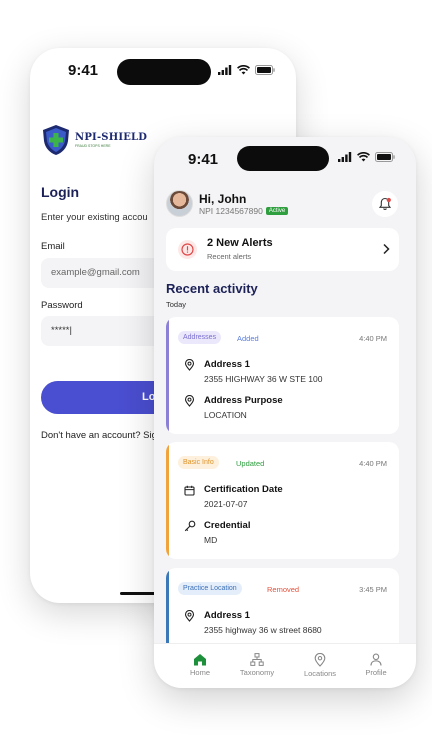 This screenshot has width=432, height=739. I want to click on bottom-navigation: Home Taxonomy Locations Profile, so click(285, 665).